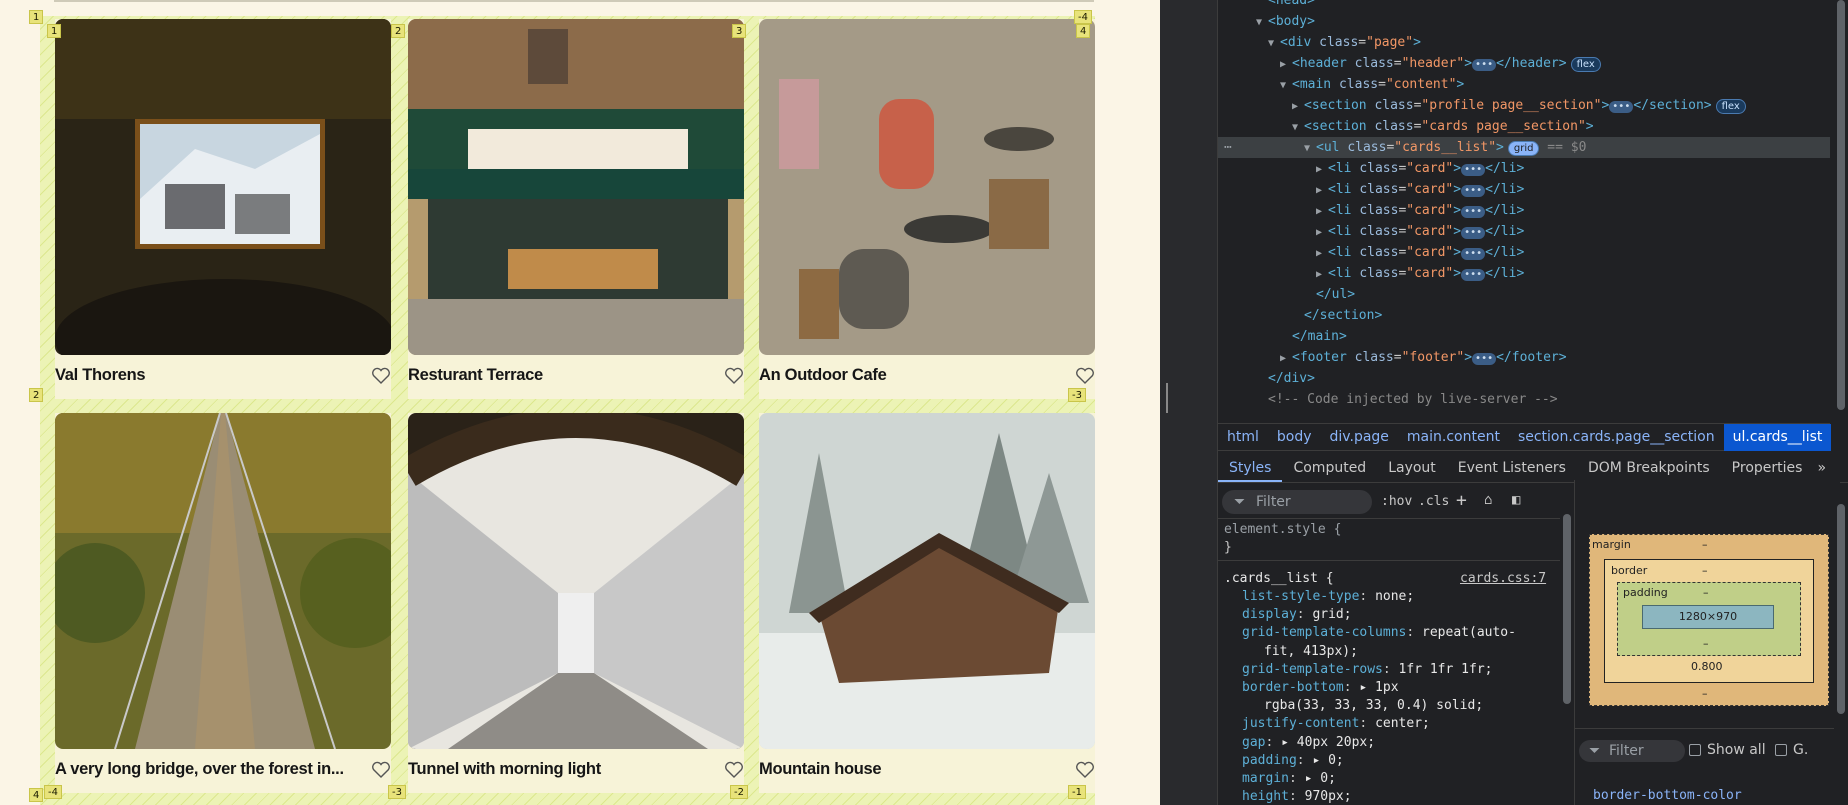 Image resolution: width=1848 pixels, height=805 pixels. What do you see at coordinates (1367, 670) in the screenshot?
I see `css-declaration: grid-template-rows: 1fr 1fr 1fr;` at bounding box center [1367, 670].